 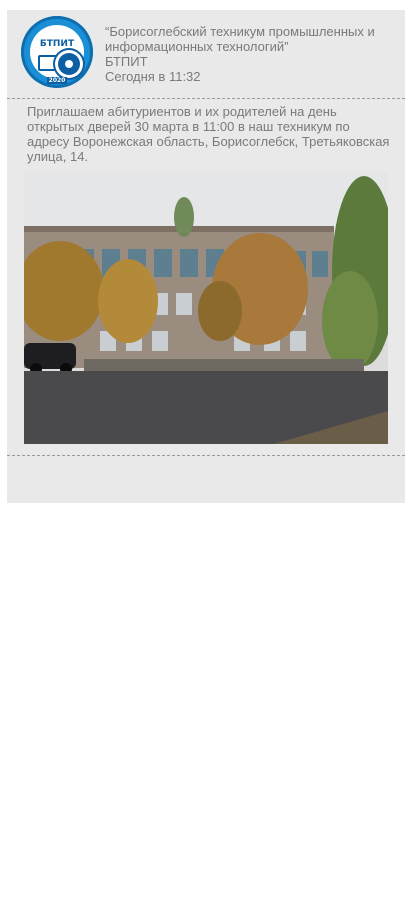 I want to click on logo-abbr: БТПИТ, so click(x=57, y=44).